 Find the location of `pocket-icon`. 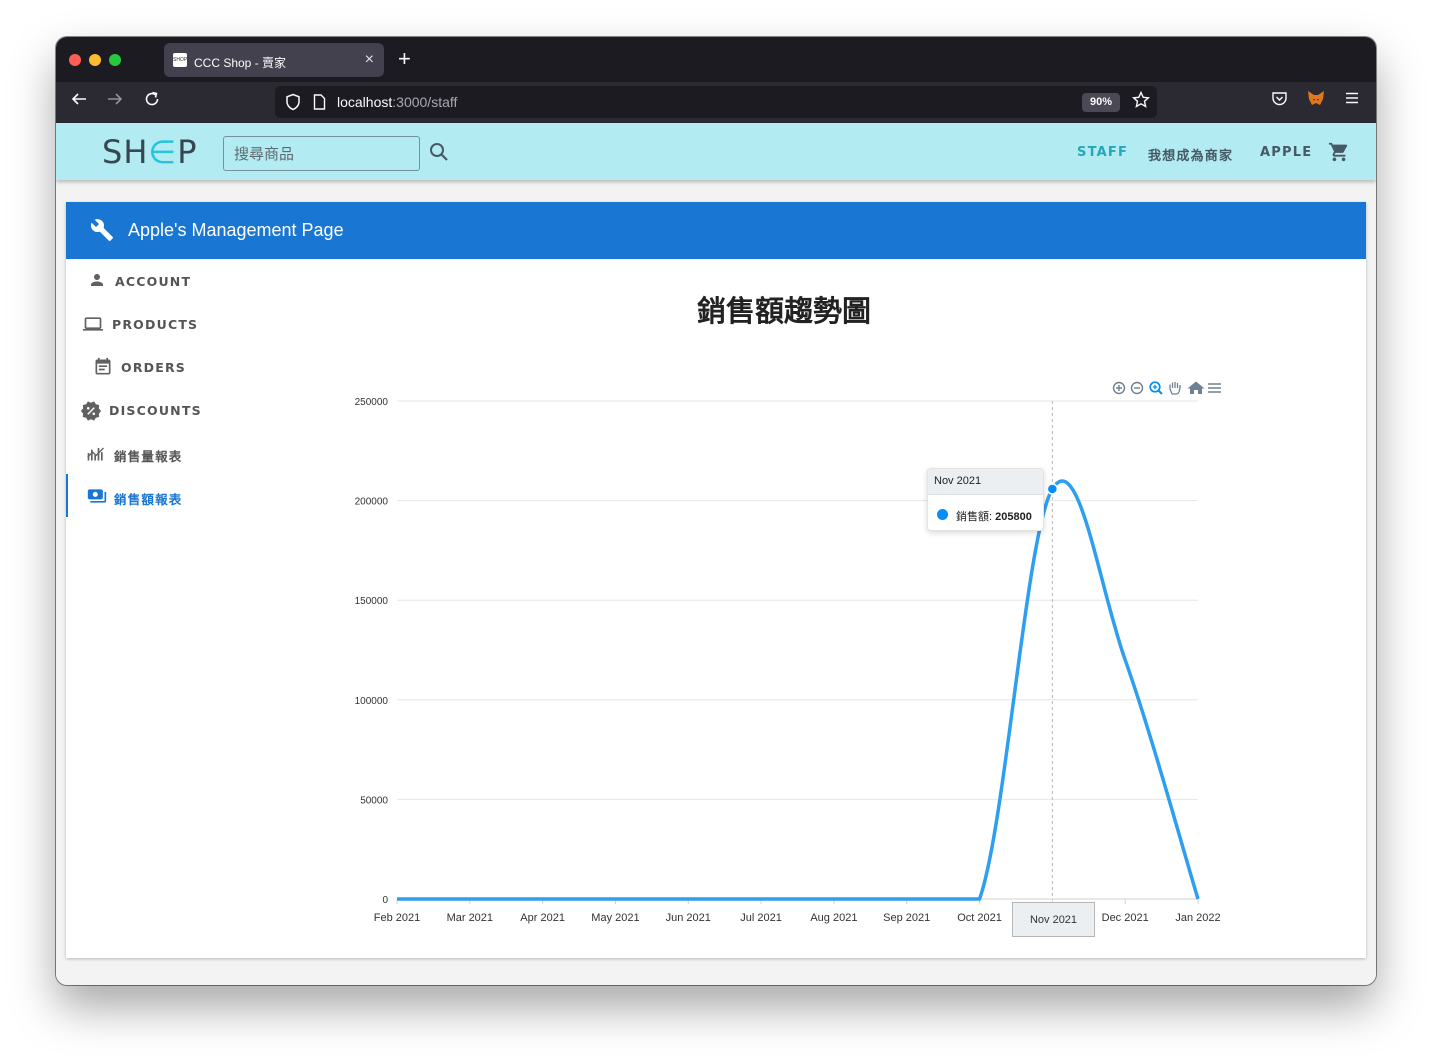

pocket-icon is located at coordinates (1279, 101).